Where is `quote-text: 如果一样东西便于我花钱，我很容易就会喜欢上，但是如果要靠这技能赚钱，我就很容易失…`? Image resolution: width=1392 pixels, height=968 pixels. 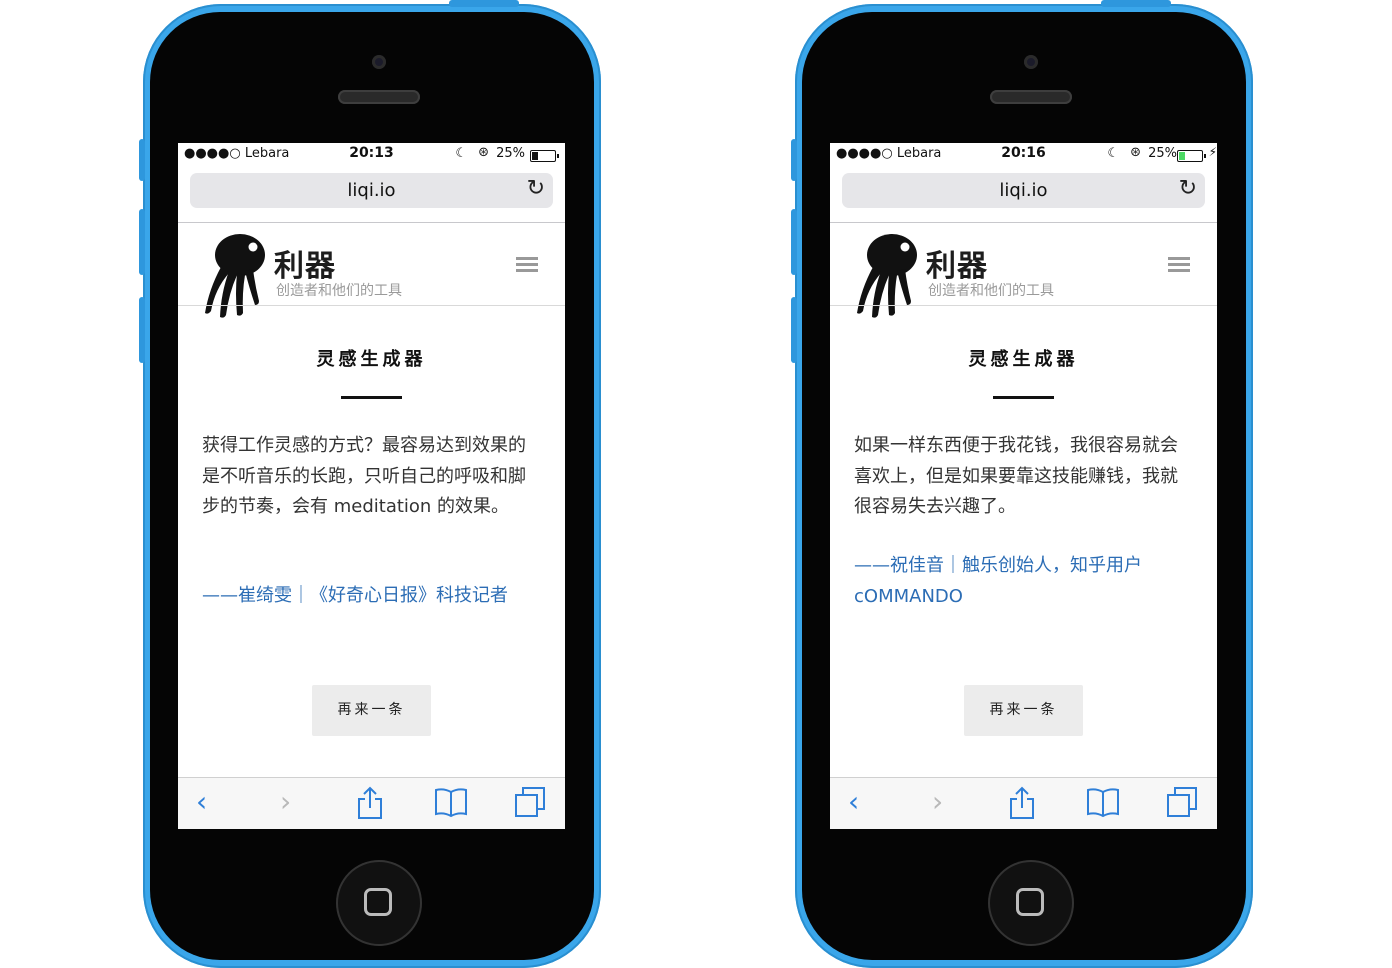 quote-text: 如果一样东西便于我花钱，我很容易就会喜欢上，但是如果要靠这技能赚钱，我就很容易失… is located at coordinates (1016, 476).